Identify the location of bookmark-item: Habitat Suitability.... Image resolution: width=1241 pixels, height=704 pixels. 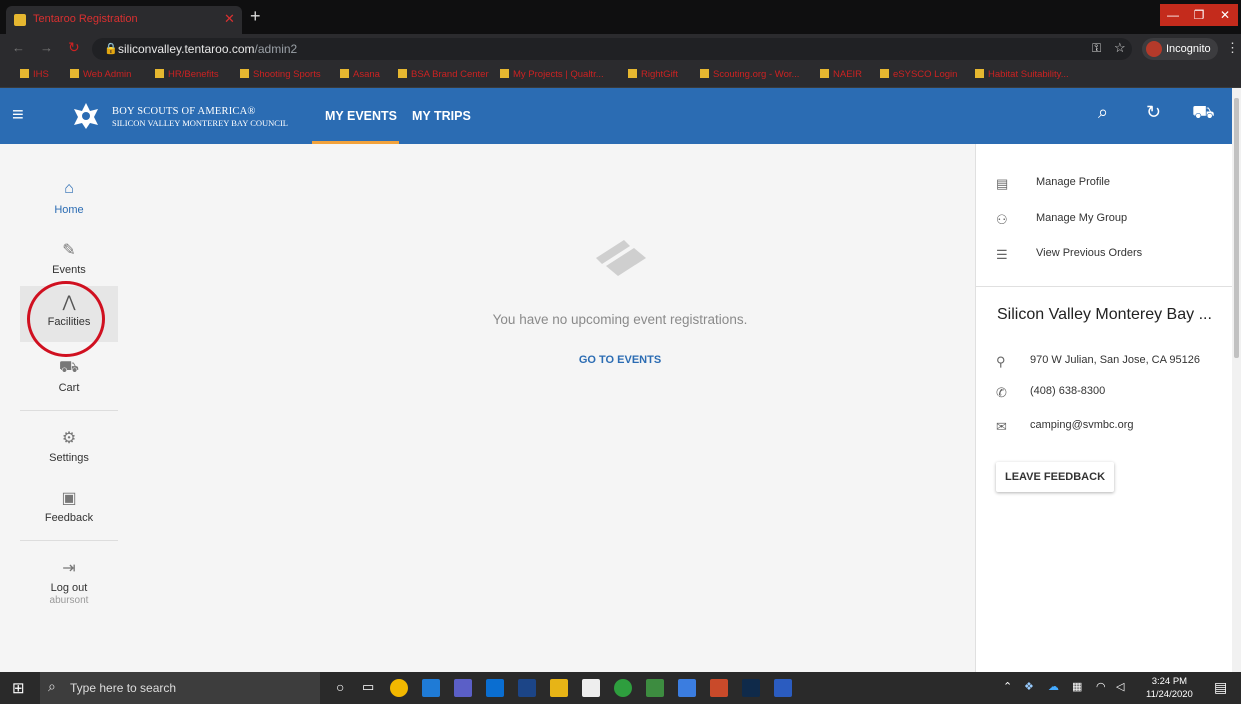
(1022, 74).